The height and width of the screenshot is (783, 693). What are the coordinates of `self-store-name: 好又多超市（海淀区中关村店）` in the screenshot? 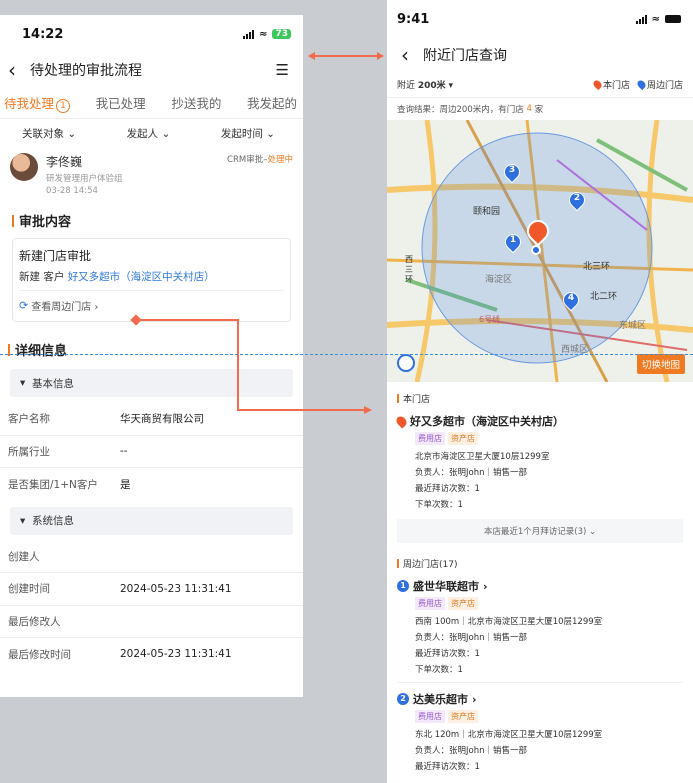 It's located at (538, 421).